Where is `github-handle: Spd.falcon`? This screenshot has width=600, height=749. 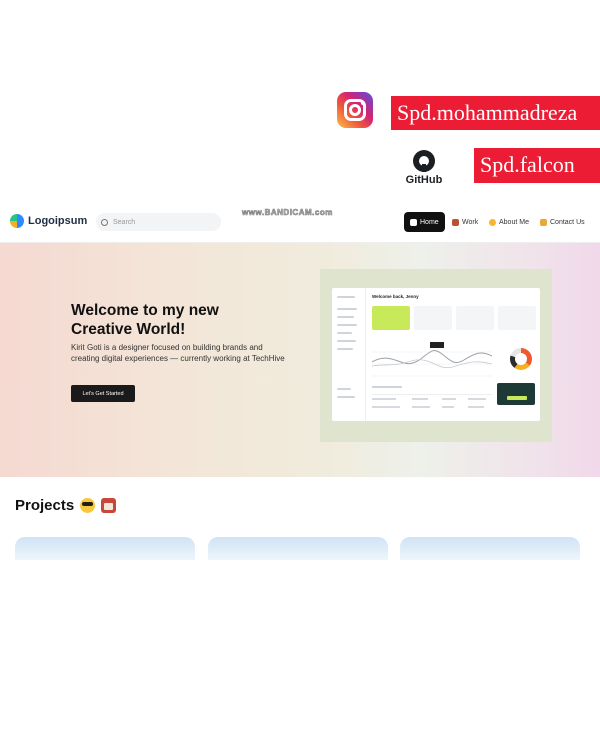 github-handle: Spd.falcon is located at coordinates (537, 165).